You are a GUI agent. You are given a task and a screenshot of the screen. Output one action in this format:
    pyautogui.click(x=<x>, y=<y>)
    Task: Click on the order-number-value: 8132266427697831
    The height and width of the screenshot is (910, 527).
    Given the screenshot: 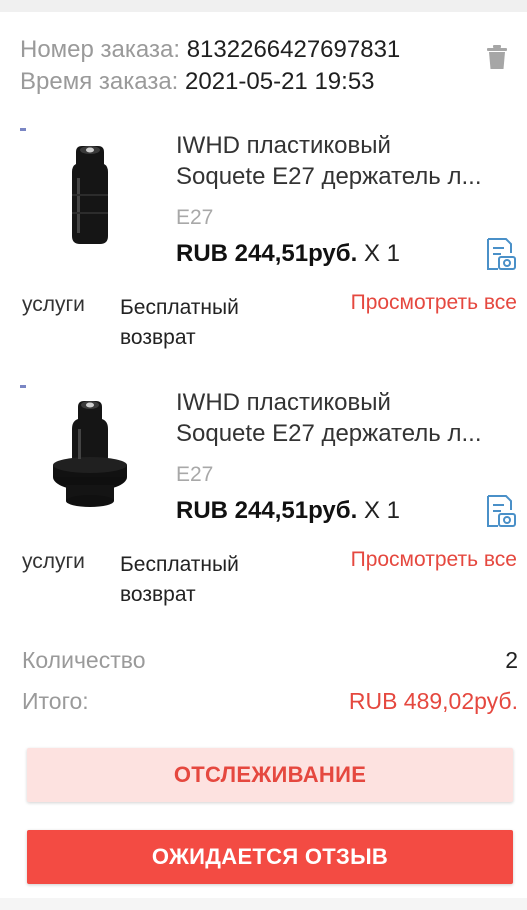 What is the action you would take?
    pyautogui.click(x=293, y=49)
    